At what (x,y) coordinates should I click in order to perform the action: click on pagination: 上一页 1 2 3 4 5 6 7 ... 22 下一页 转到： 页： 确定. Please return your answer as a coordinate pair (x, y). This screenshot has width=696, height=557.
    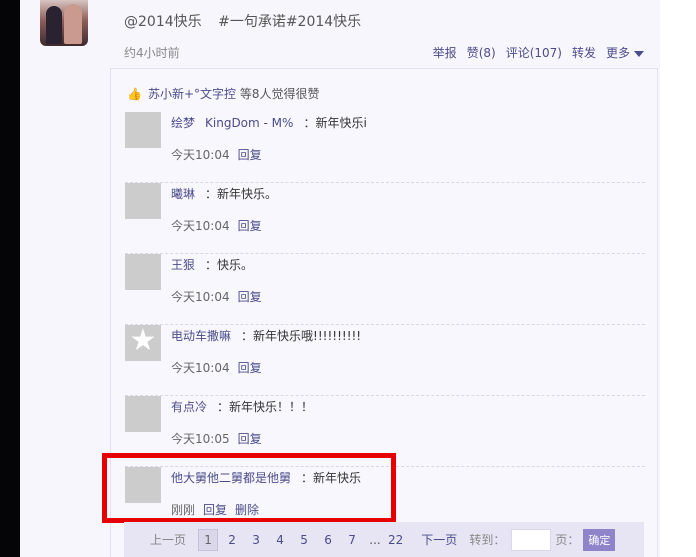
    Looking at the image, I should click on (384, 539).